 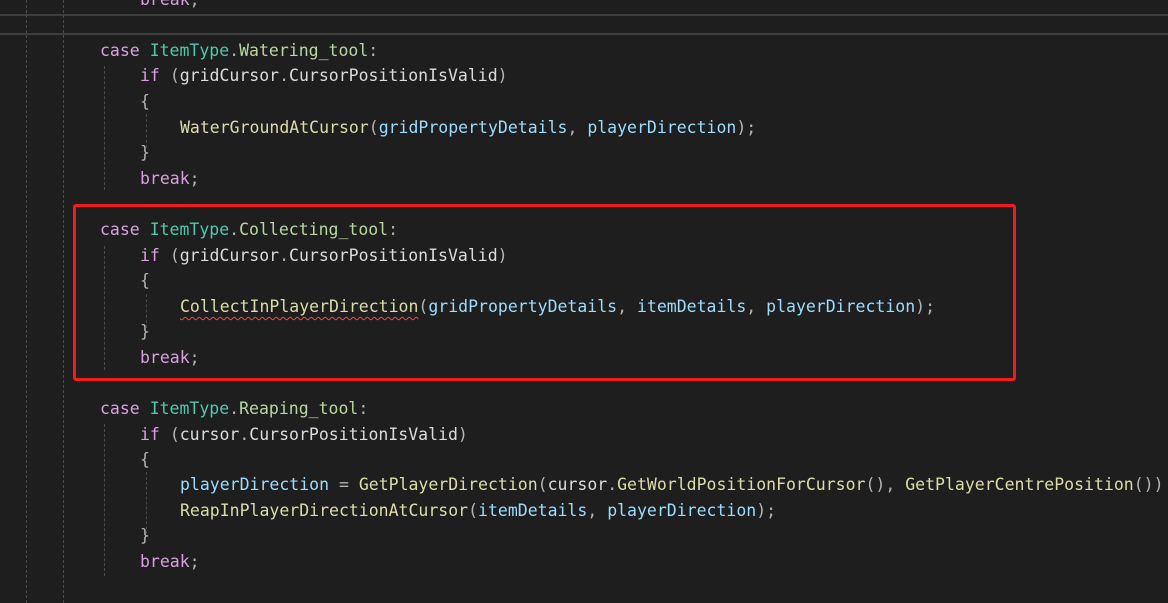 What do you see at coordinates (304, 434) in the screenshot?
I see `code-line-if-reaping: if (cursor.CursorPositionIsValid)` at bounding box center [304, 434].